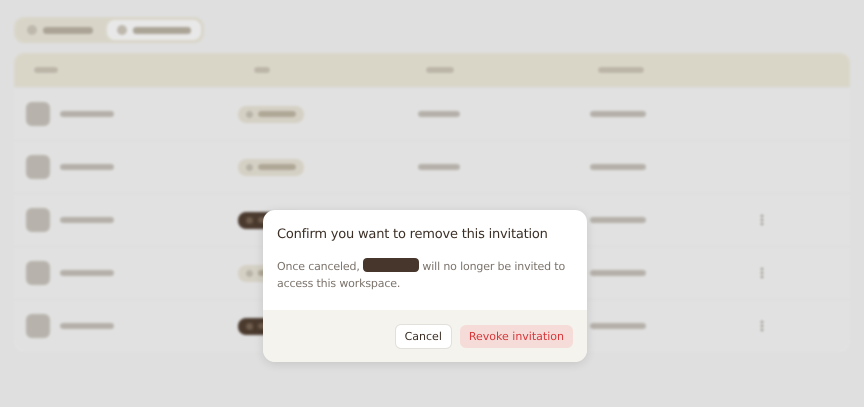 Image resolution: width=864 pixels, height=407 pixels. Describe the element at coordinates (423, 336) in the screenshot. I see `cancel-button: Cancel` at that location.